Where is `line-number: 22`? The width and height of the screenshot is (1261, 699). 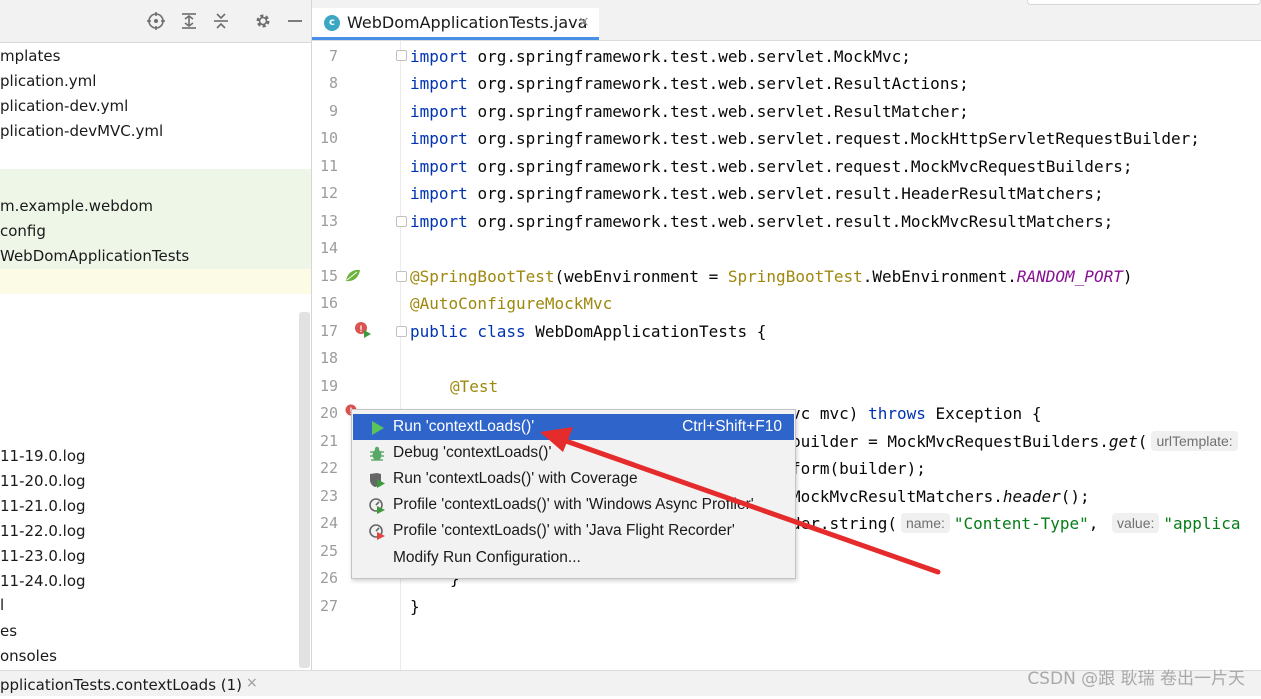
line-number: 22 is located at coordinates (328, 468).